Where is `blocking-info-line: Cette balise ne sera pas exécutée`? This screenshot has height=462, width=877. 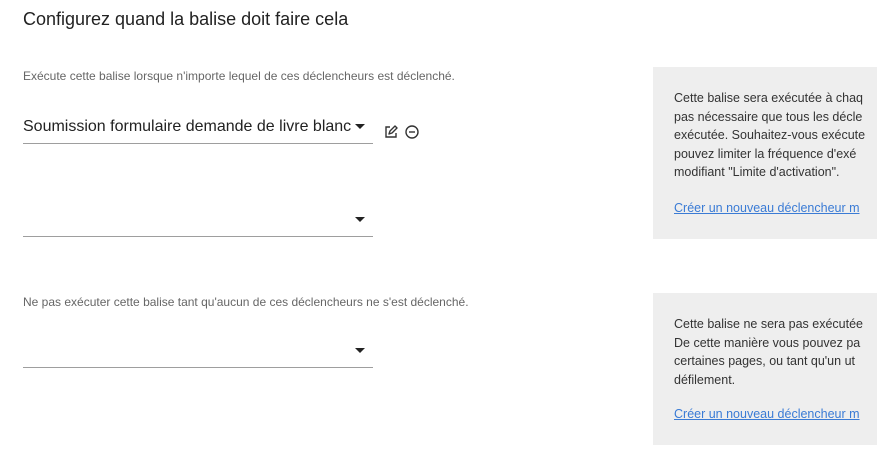 blocking-info-line: Cette balise ne sera pas exécutée is located at coordinates (769, 324).